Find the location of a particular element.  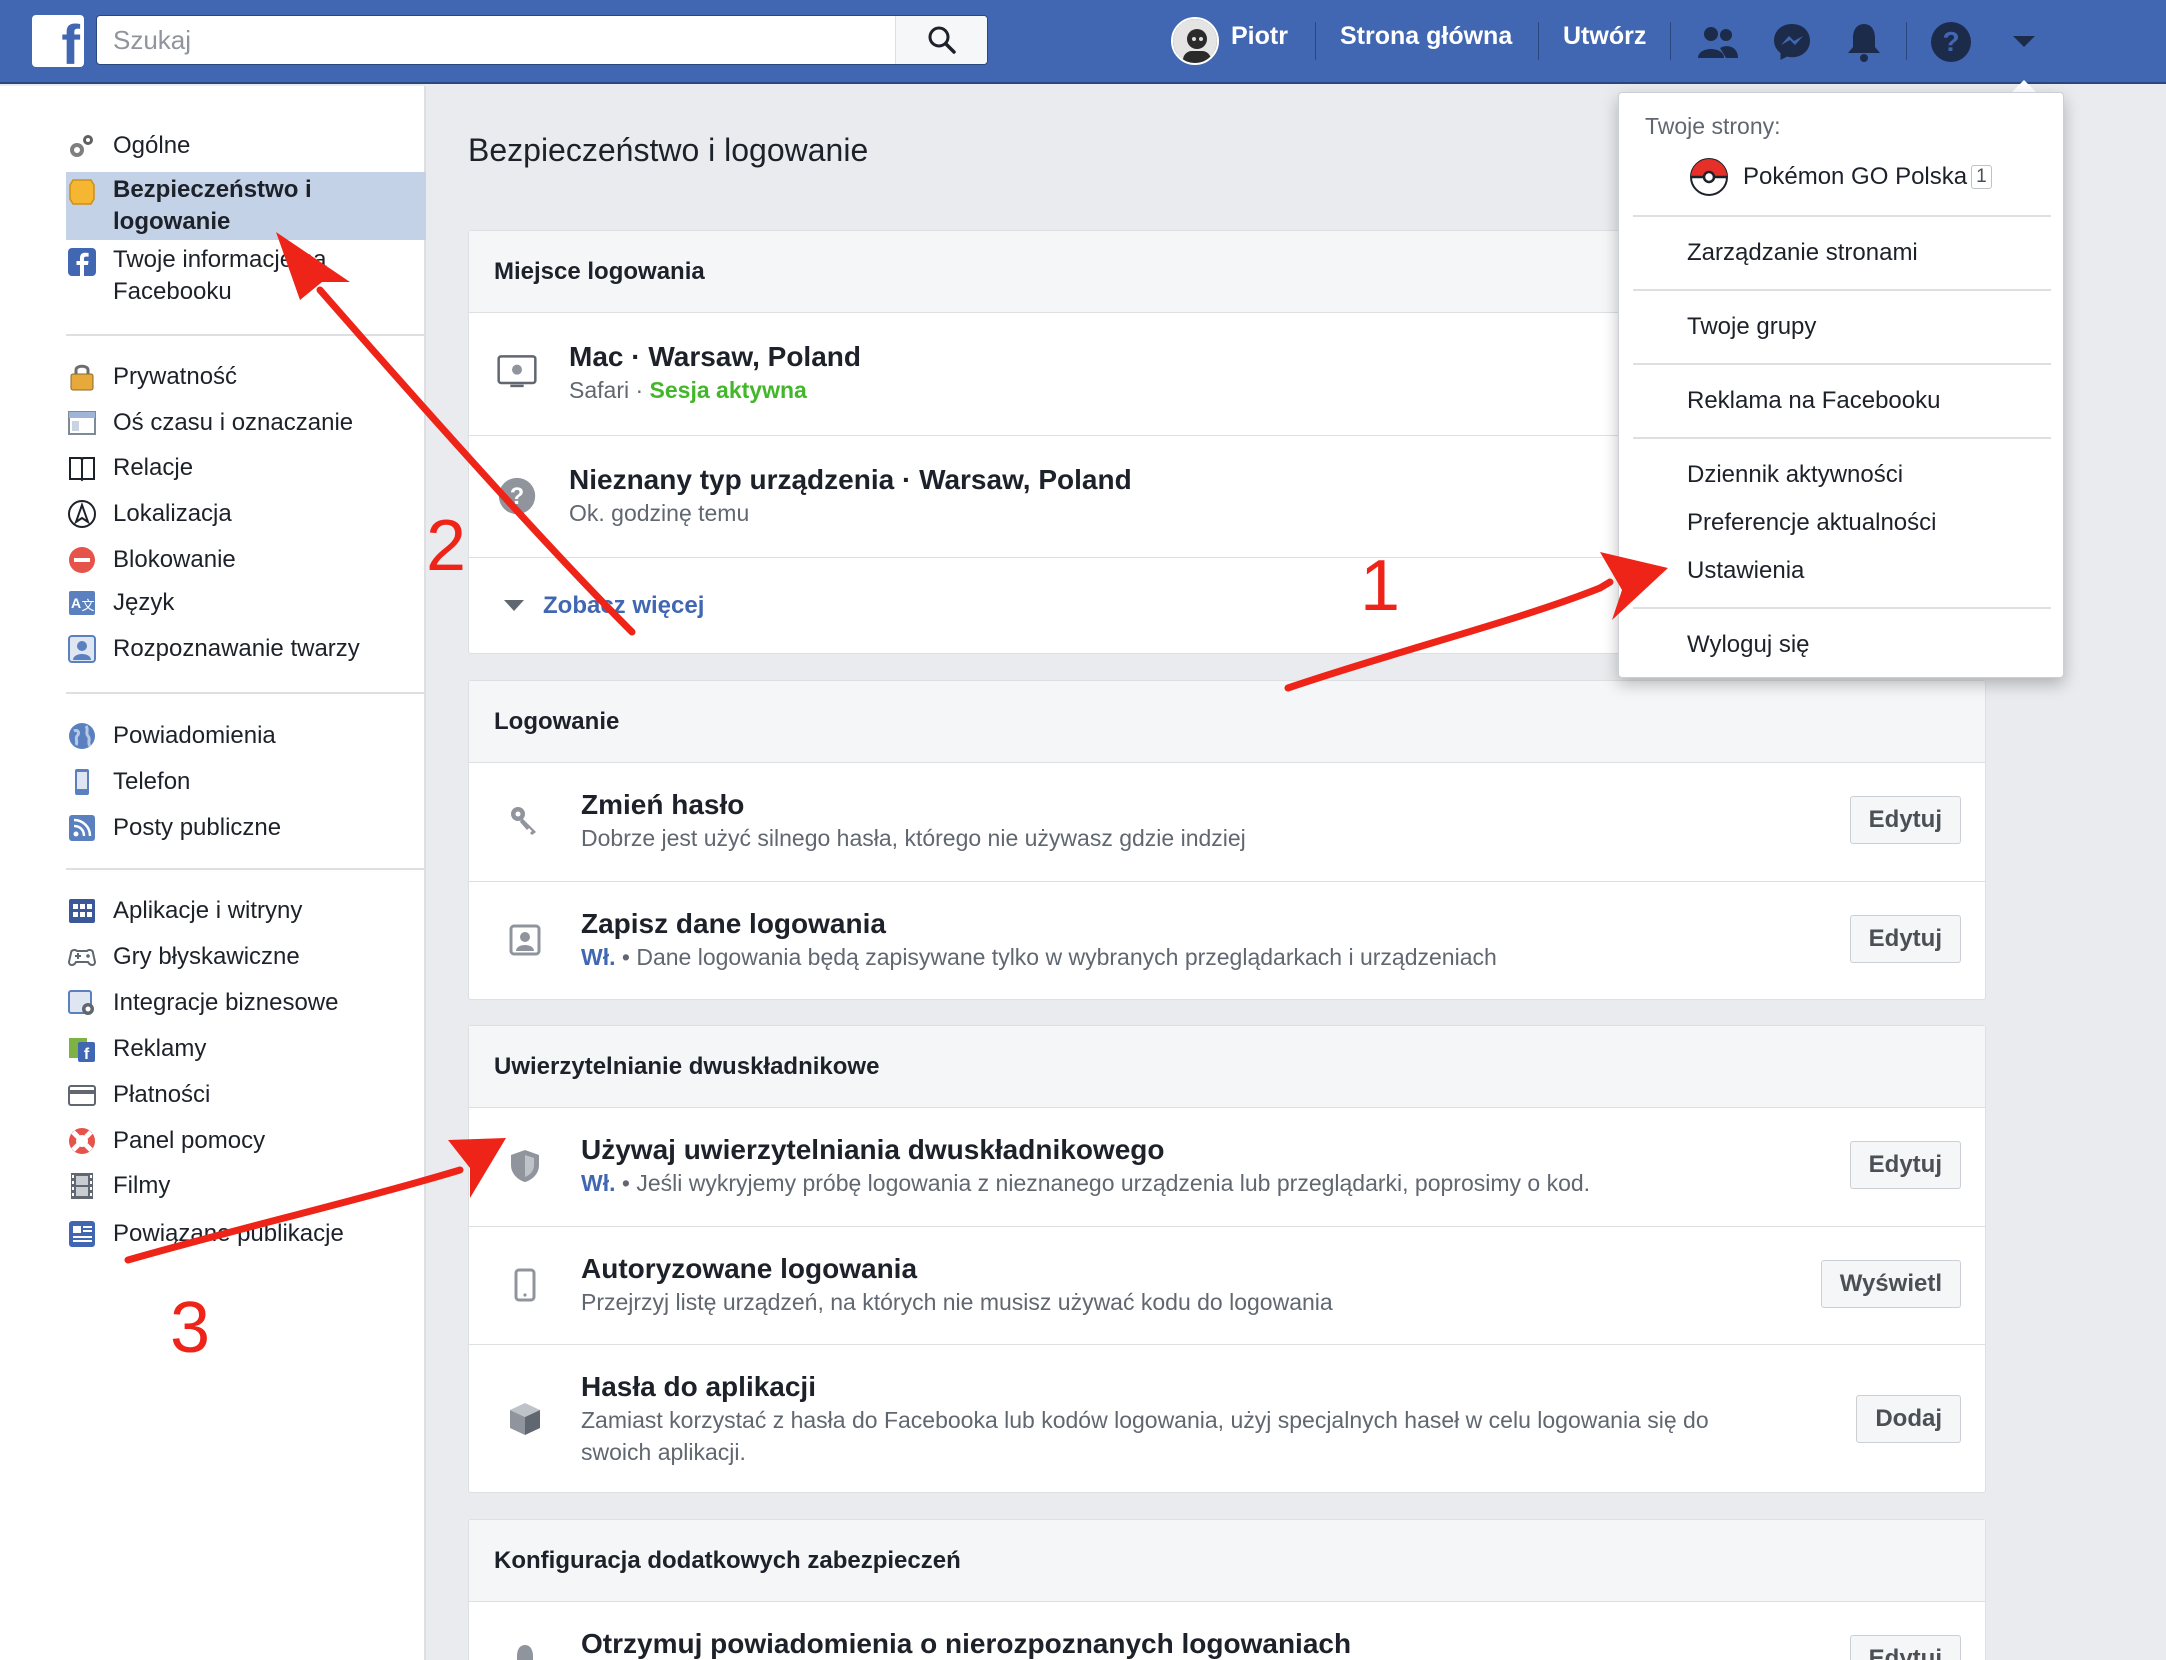

create-link: Utwórz is located at coordinates (1604, 36).